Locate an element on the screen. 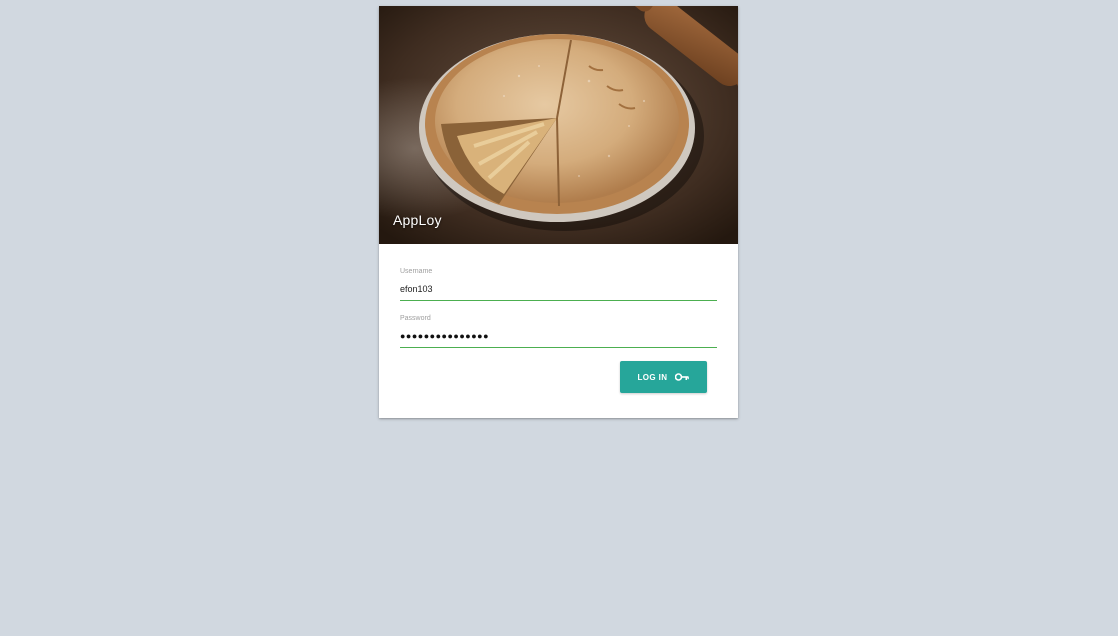  username-label: Username is located at coordinates (416, 271).